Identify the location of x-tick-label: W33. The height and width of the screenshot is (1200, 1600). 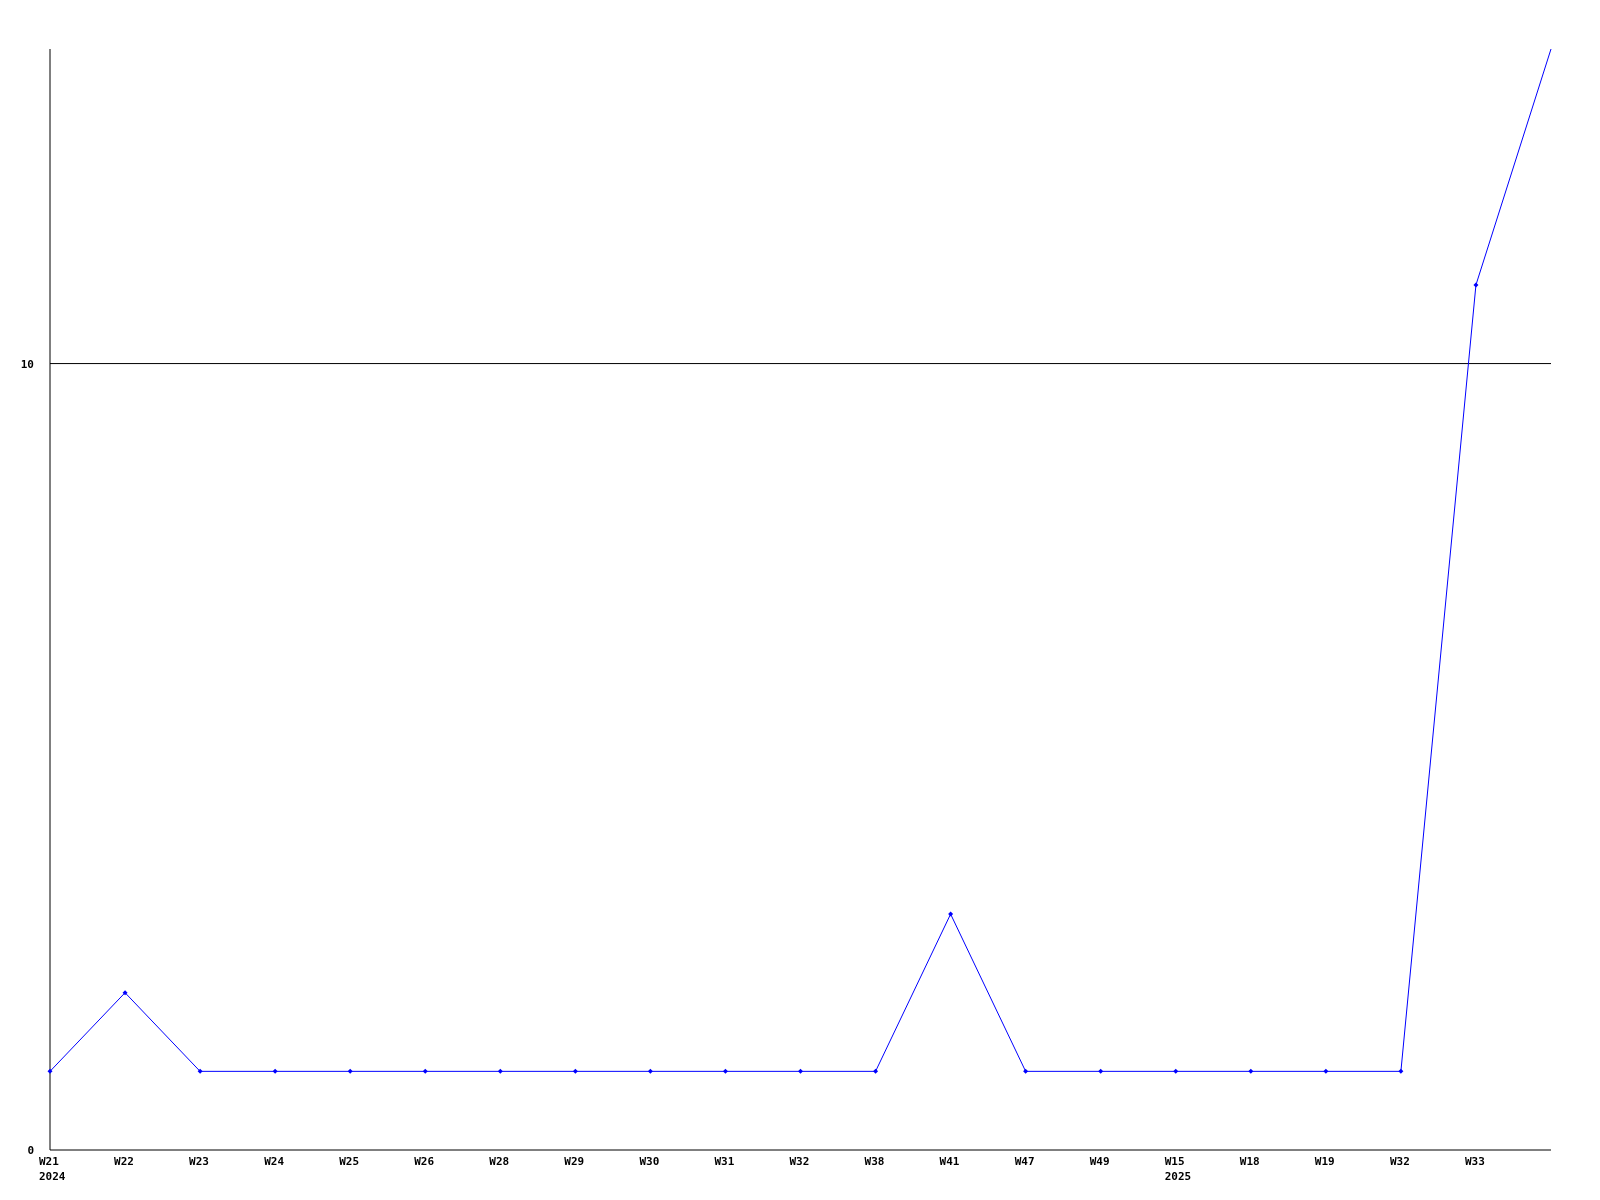
(1474, 1161).